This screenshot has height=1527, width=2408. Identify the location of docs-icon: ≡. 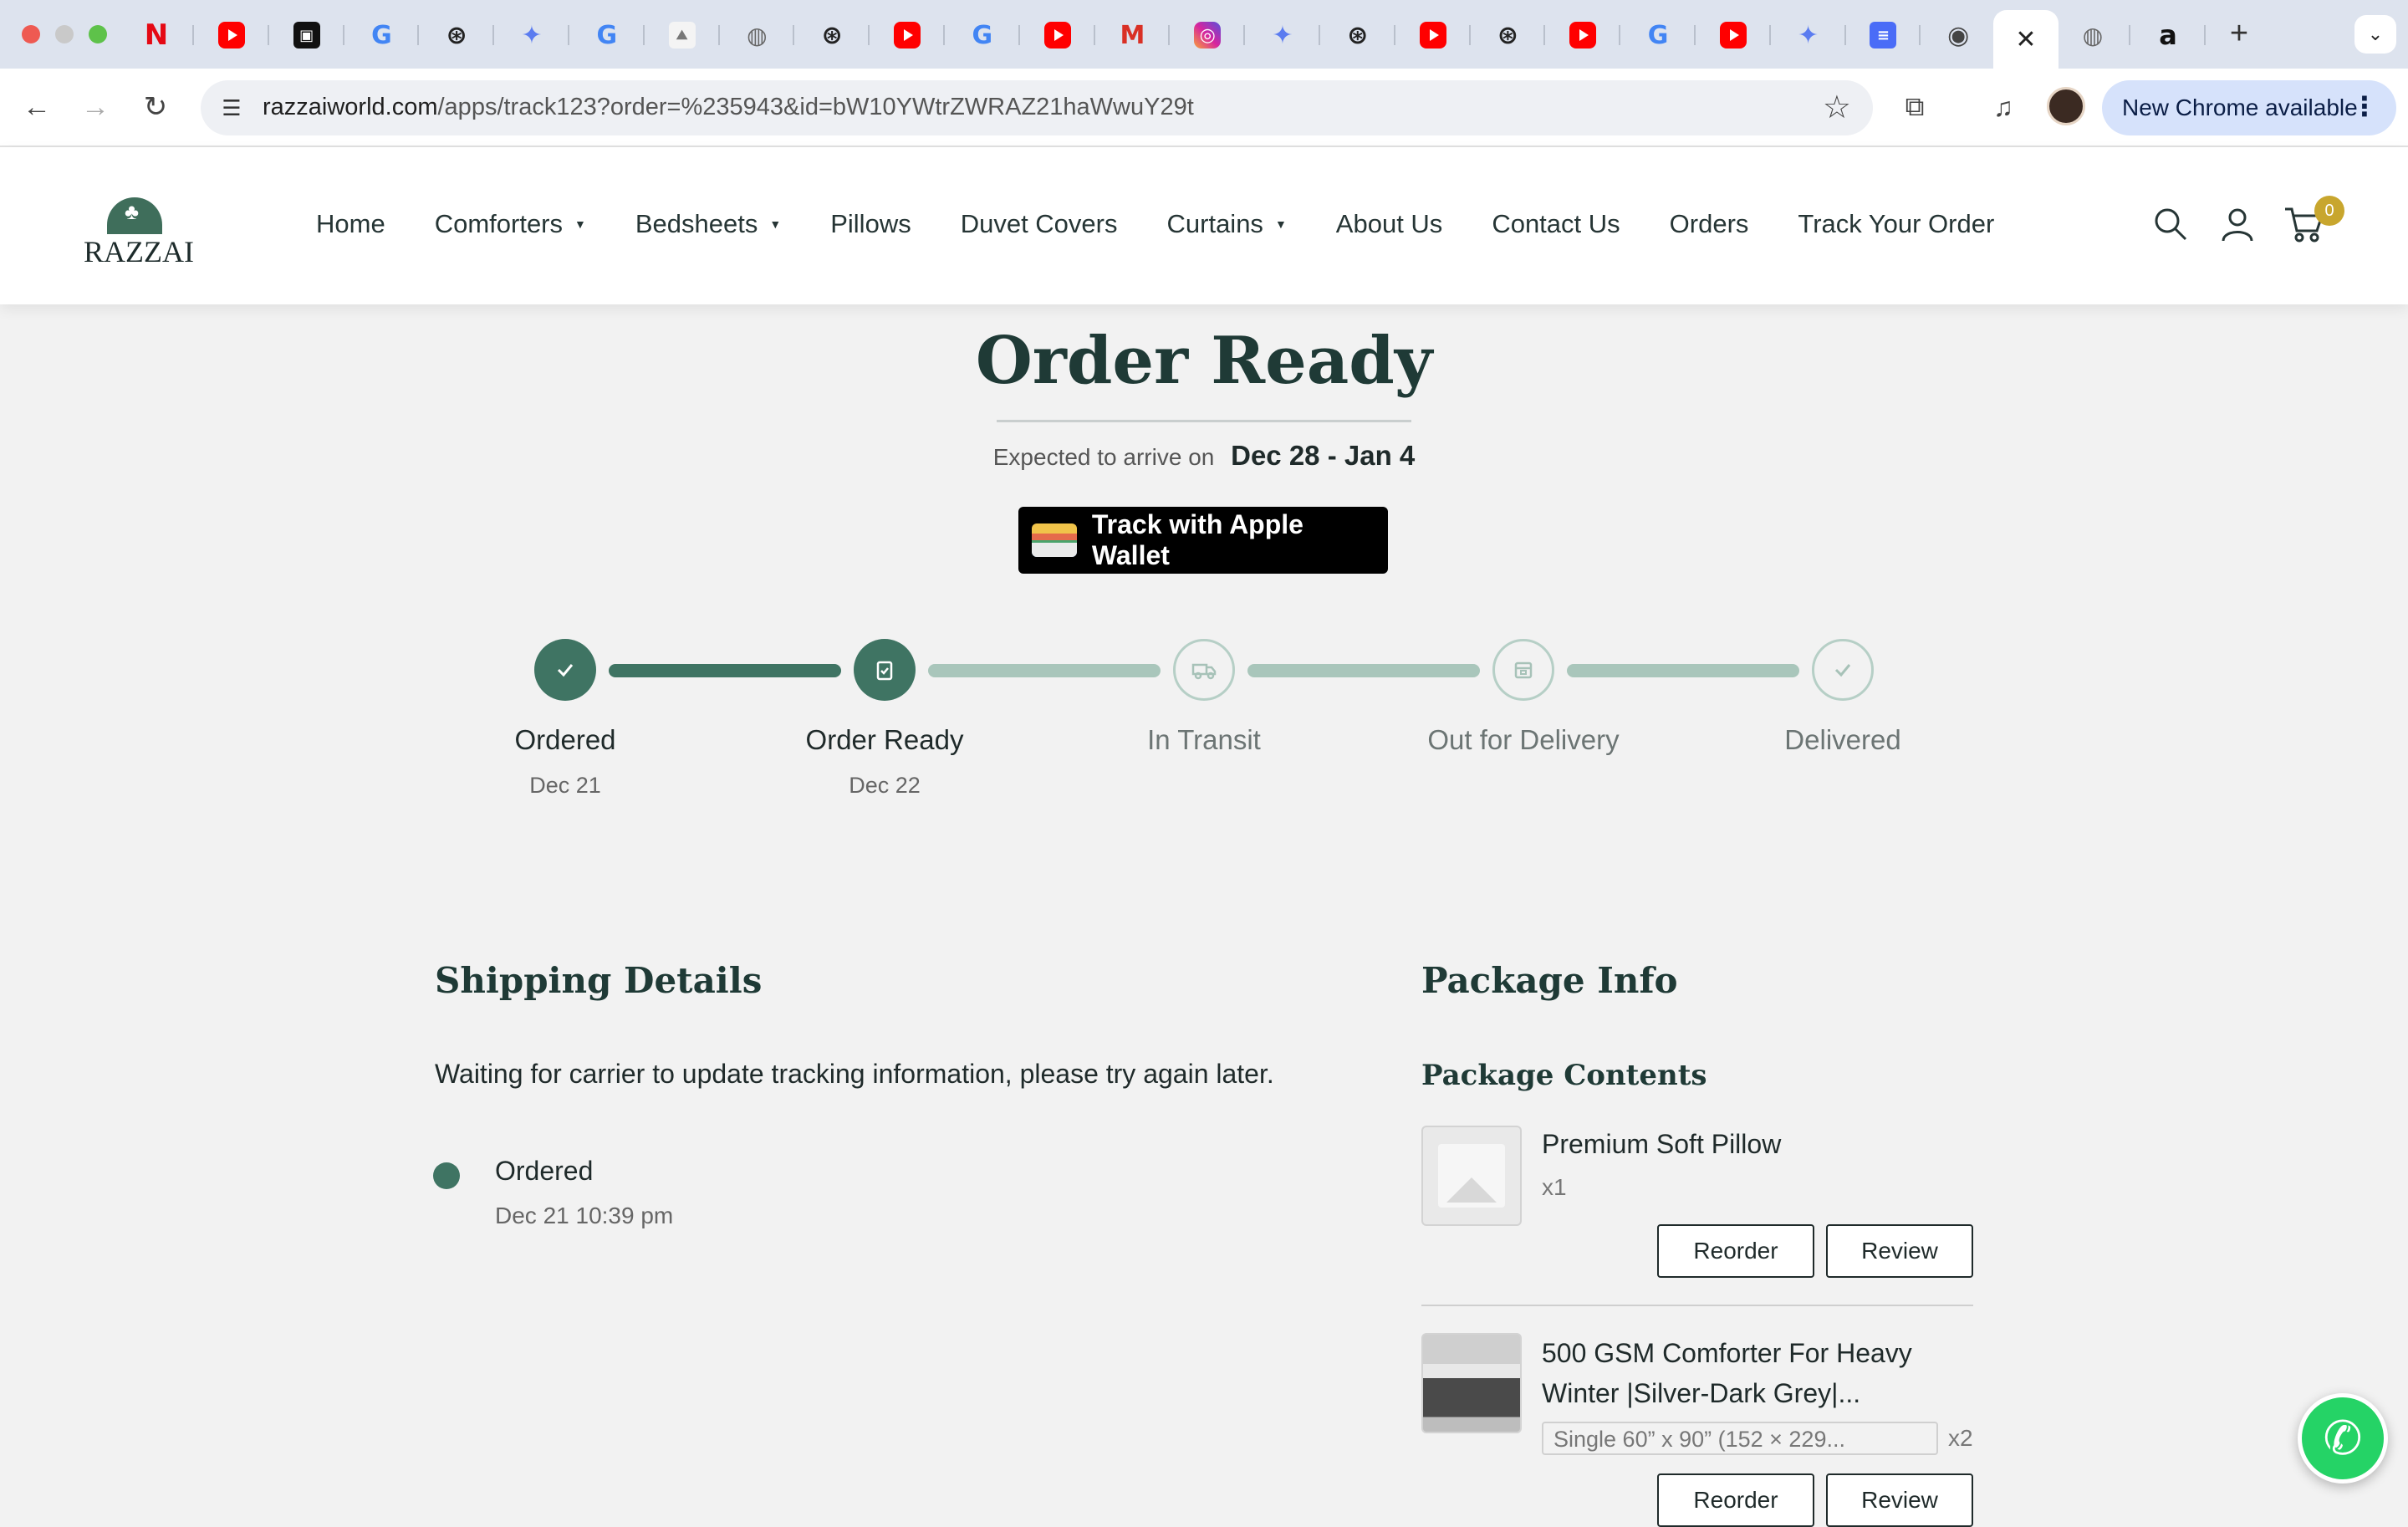
(1884, 36).